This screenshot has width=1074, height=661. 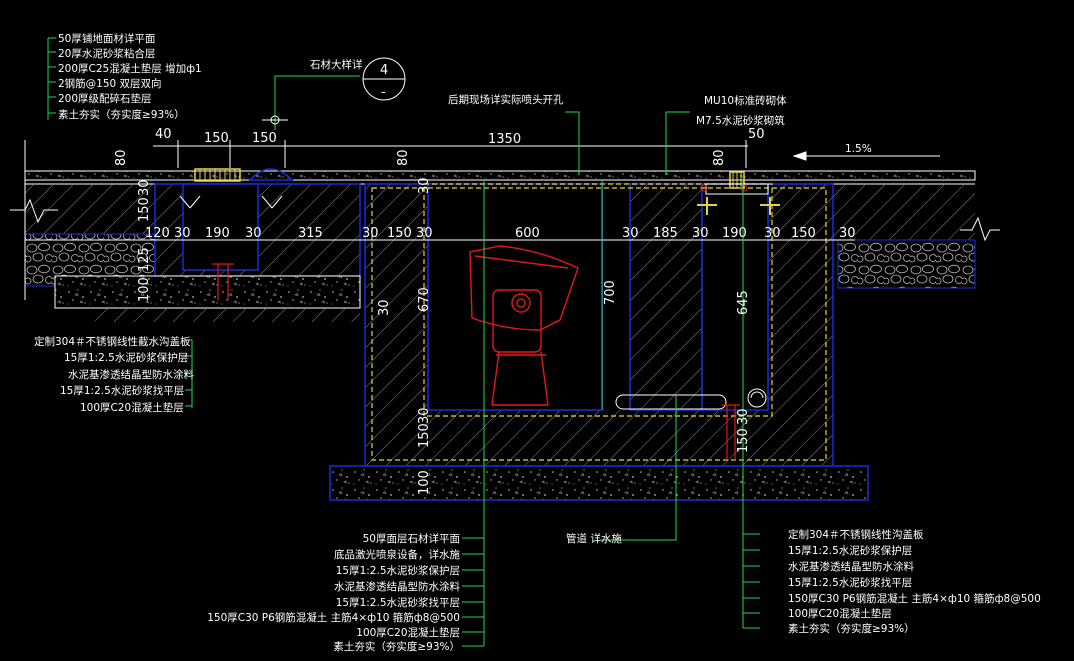 What do you see at coordinates (504, 139) in the screenshot?
I see `svg-text: 1350` at bounding box center [504, 139].